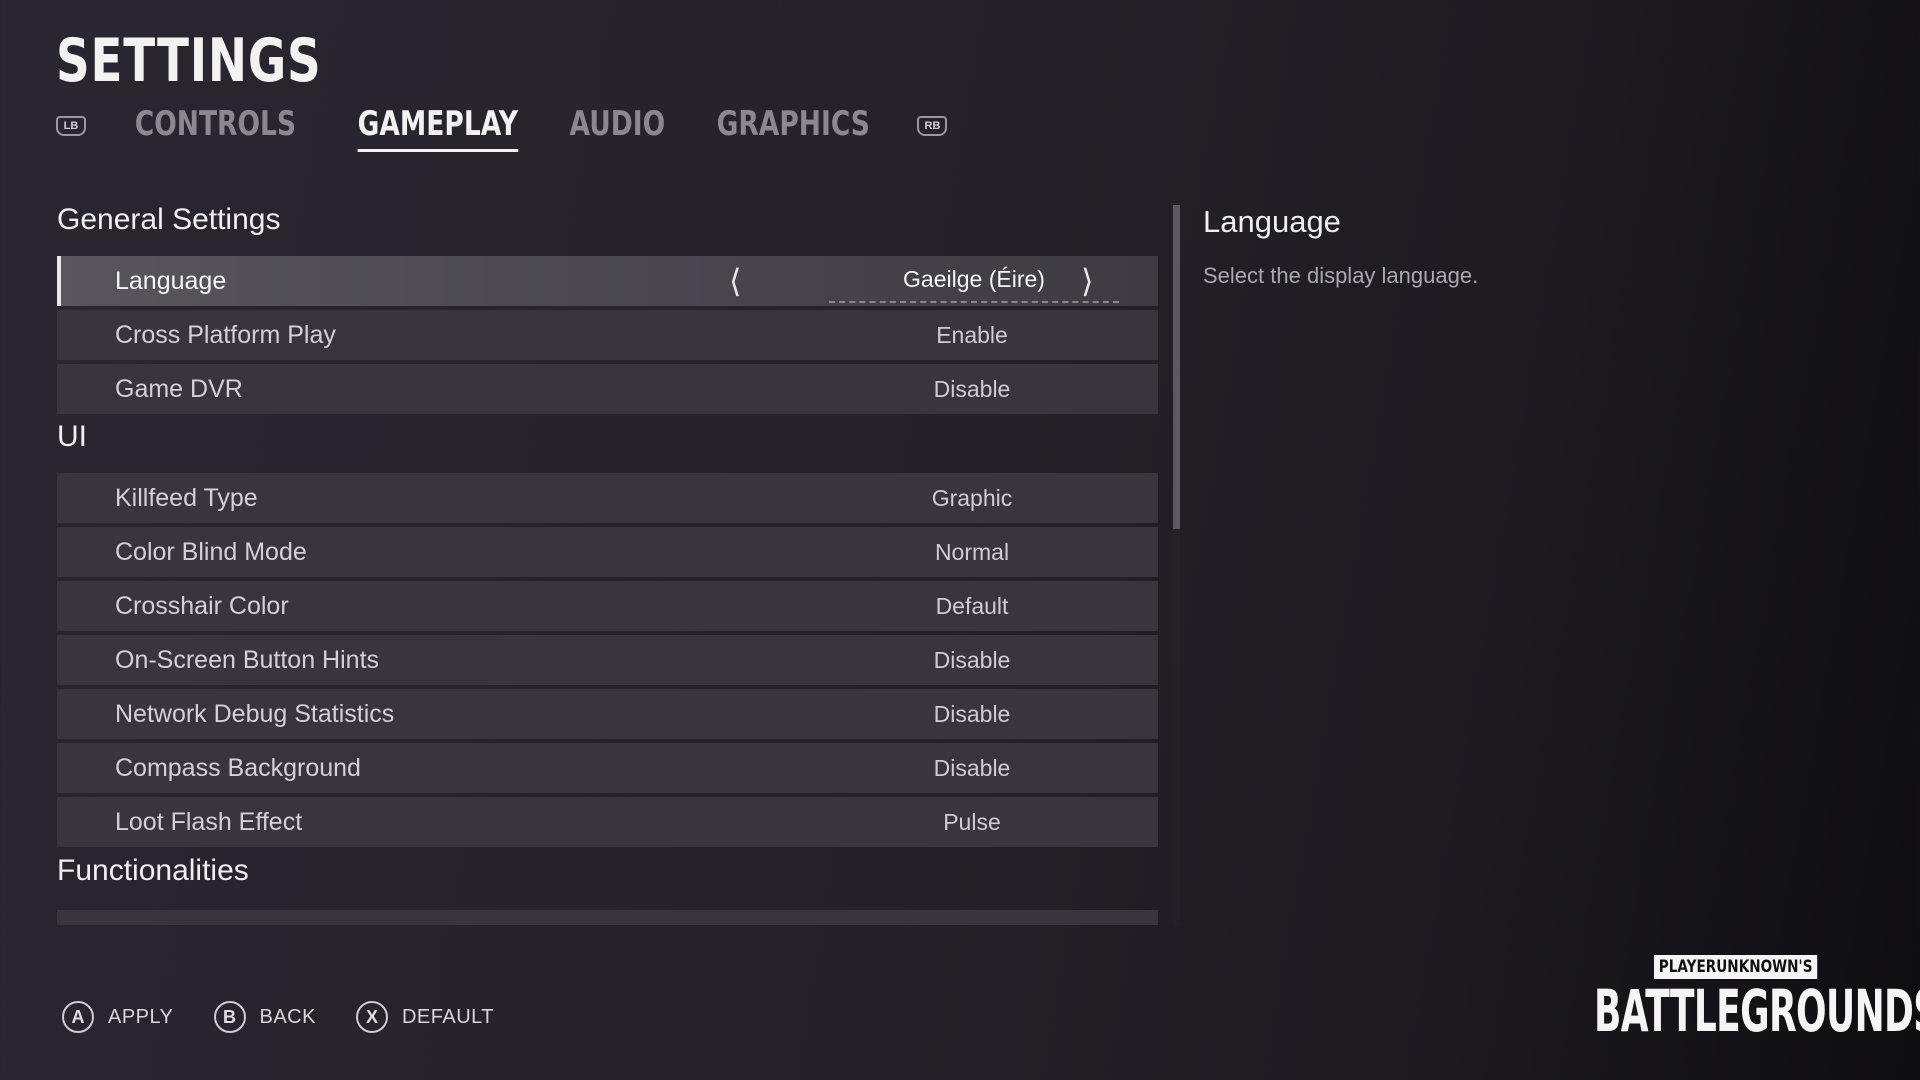 This screenshot has height=1080, width=1920. What do you see at coordinates (1736, 967) in the screenshot?
I see `logo-top-text: PLAYERUNKNOWN'S` at bounding box center [1736, 967].